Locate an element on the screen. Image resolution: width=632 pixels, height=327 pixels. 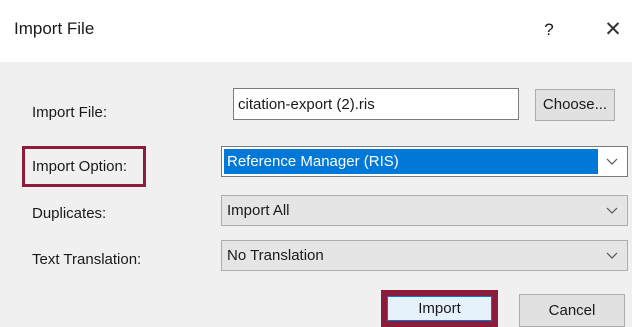
import-option-select: Reference Manager (RIS) is located at coordinates (424, 161).